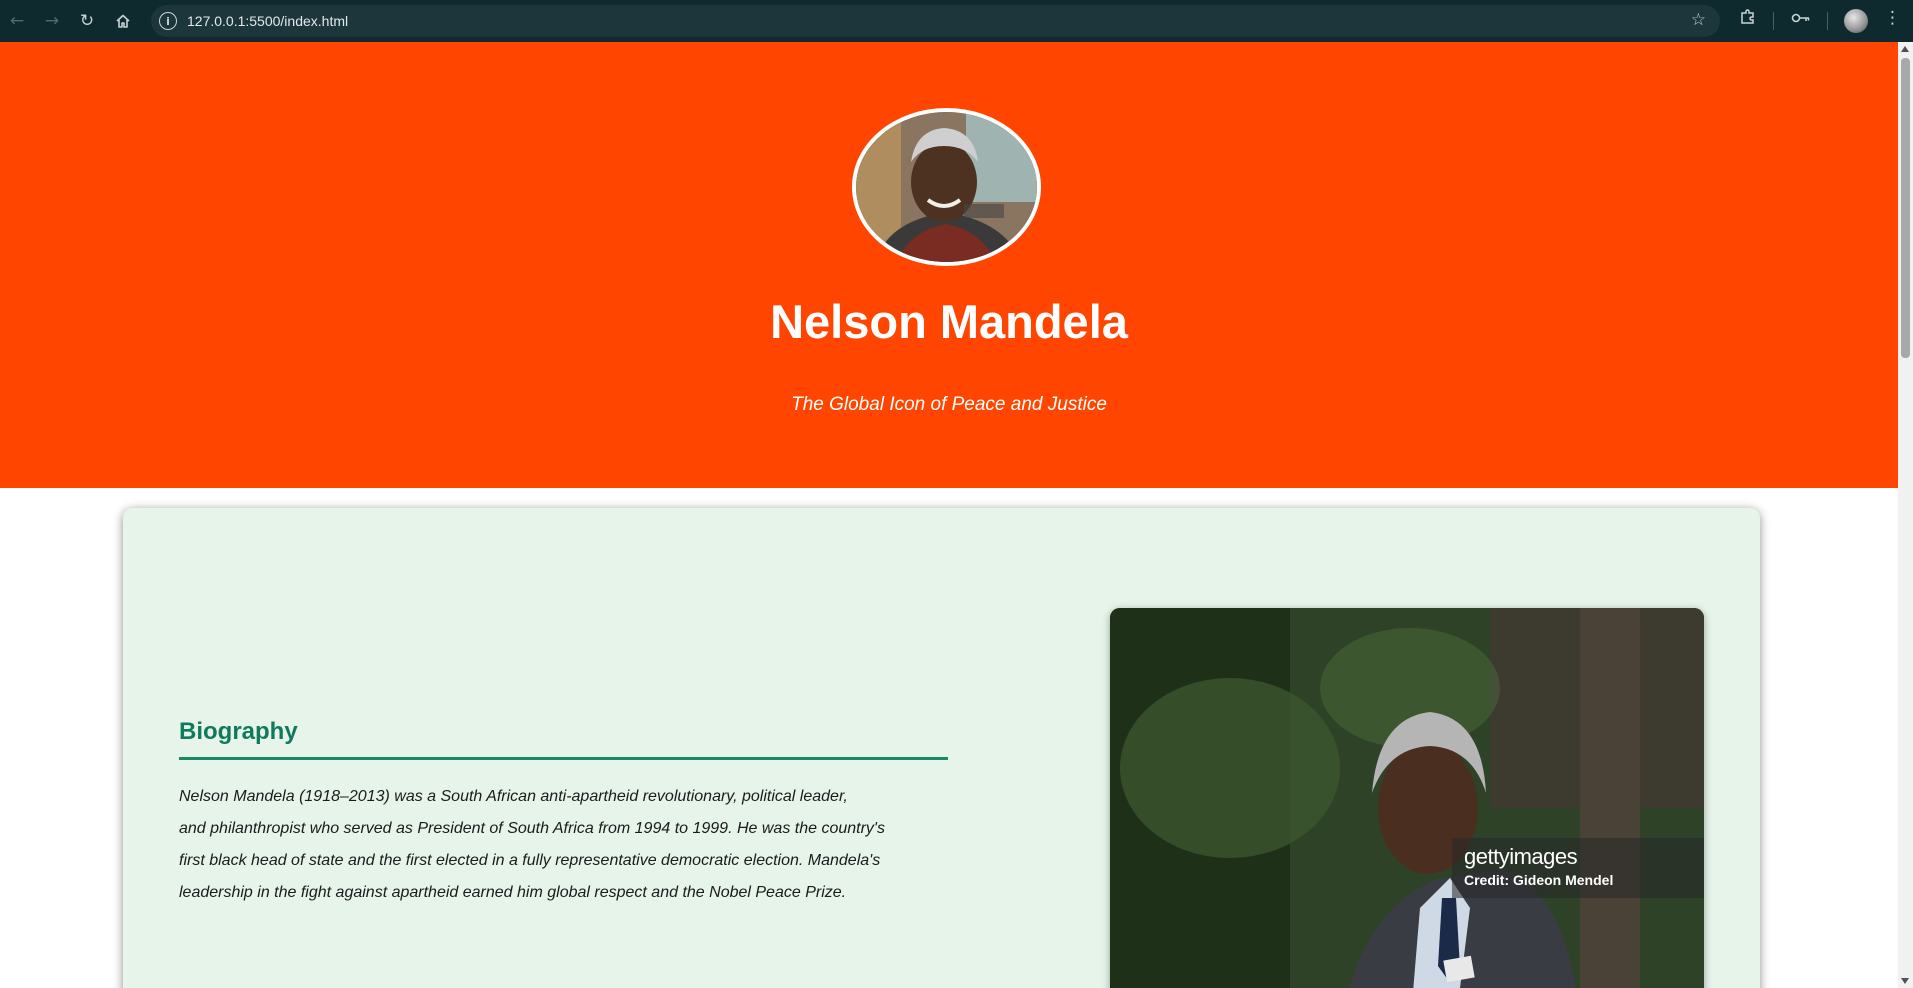 The height and width of the screenshot is (988, 1913). What do you see at coordinates (1539, 880) in the screenshot?
I see `watermark-credit: Credit: Gideon Mendel` at bounding box center [1539, 880].